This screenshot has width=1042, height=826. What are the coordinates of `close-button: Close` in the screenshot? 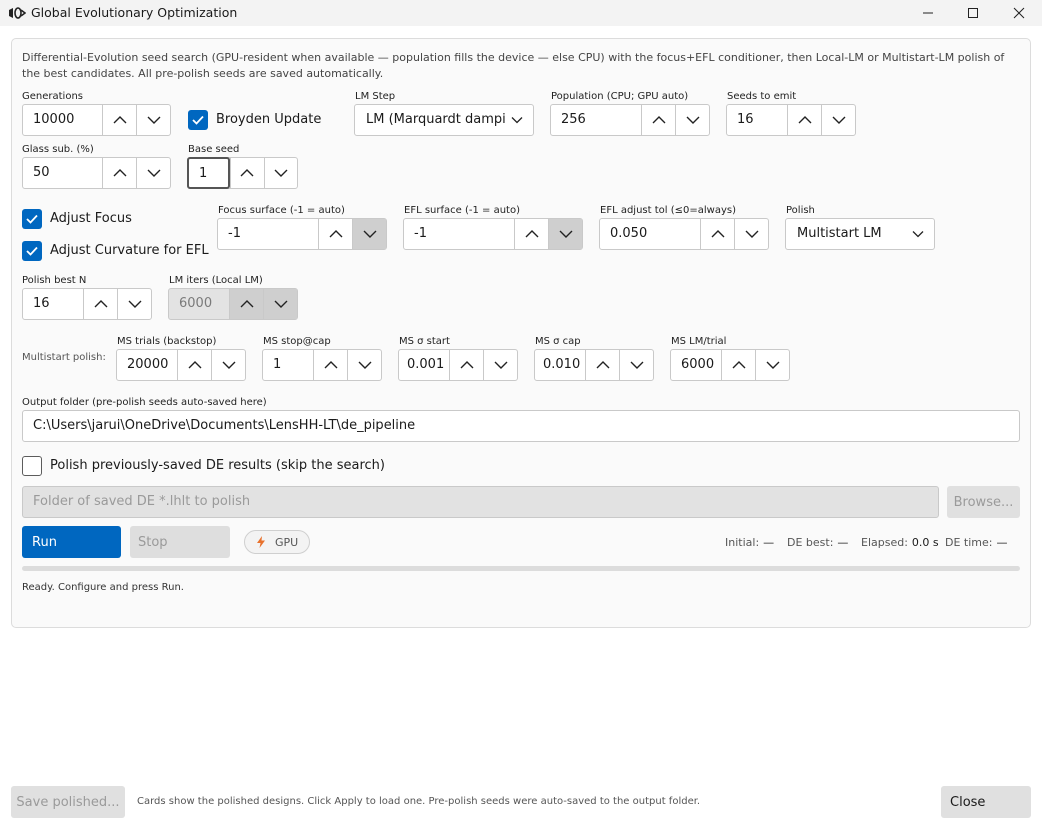 It's located at (986, 802).